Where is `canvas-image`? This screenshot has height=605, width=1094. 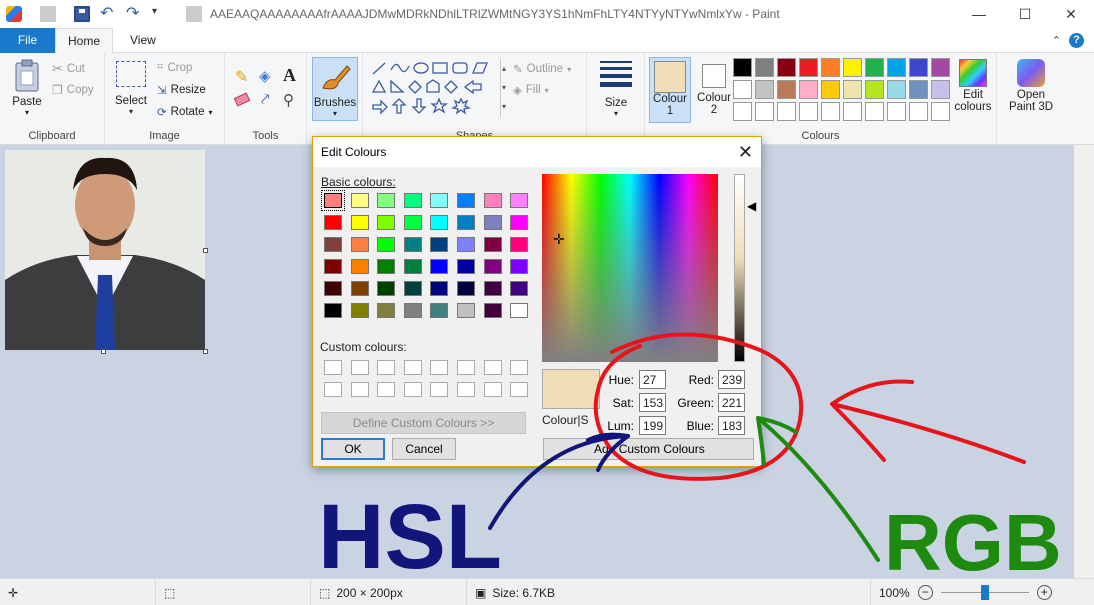 canvas-image is located at coordinates (105, 250).